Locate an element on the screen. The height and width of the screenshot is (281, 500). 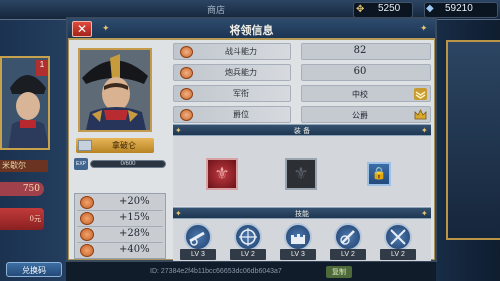
general-name-plate: 拿破仑 is located at coordinates (115, 145).